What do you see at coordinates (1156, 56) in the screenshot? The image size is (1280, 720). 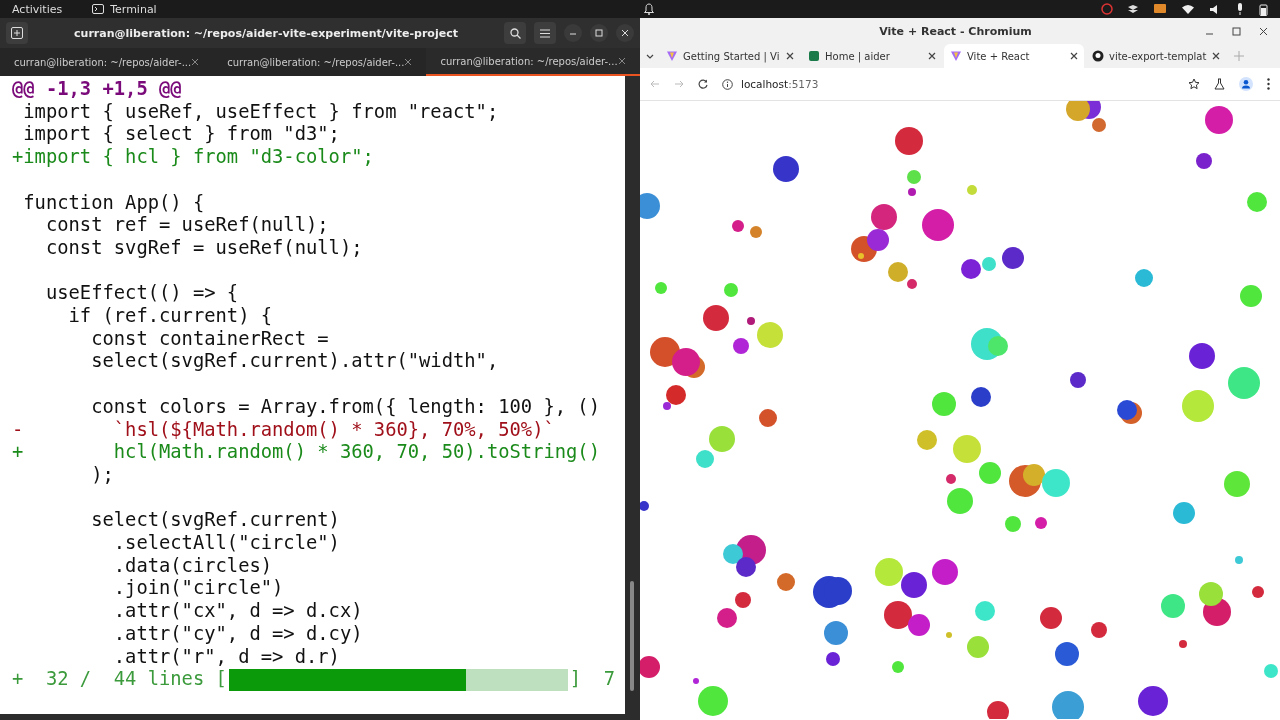 I see `browser-tab: vite-export-templat` at bounding box center [1156, 56].